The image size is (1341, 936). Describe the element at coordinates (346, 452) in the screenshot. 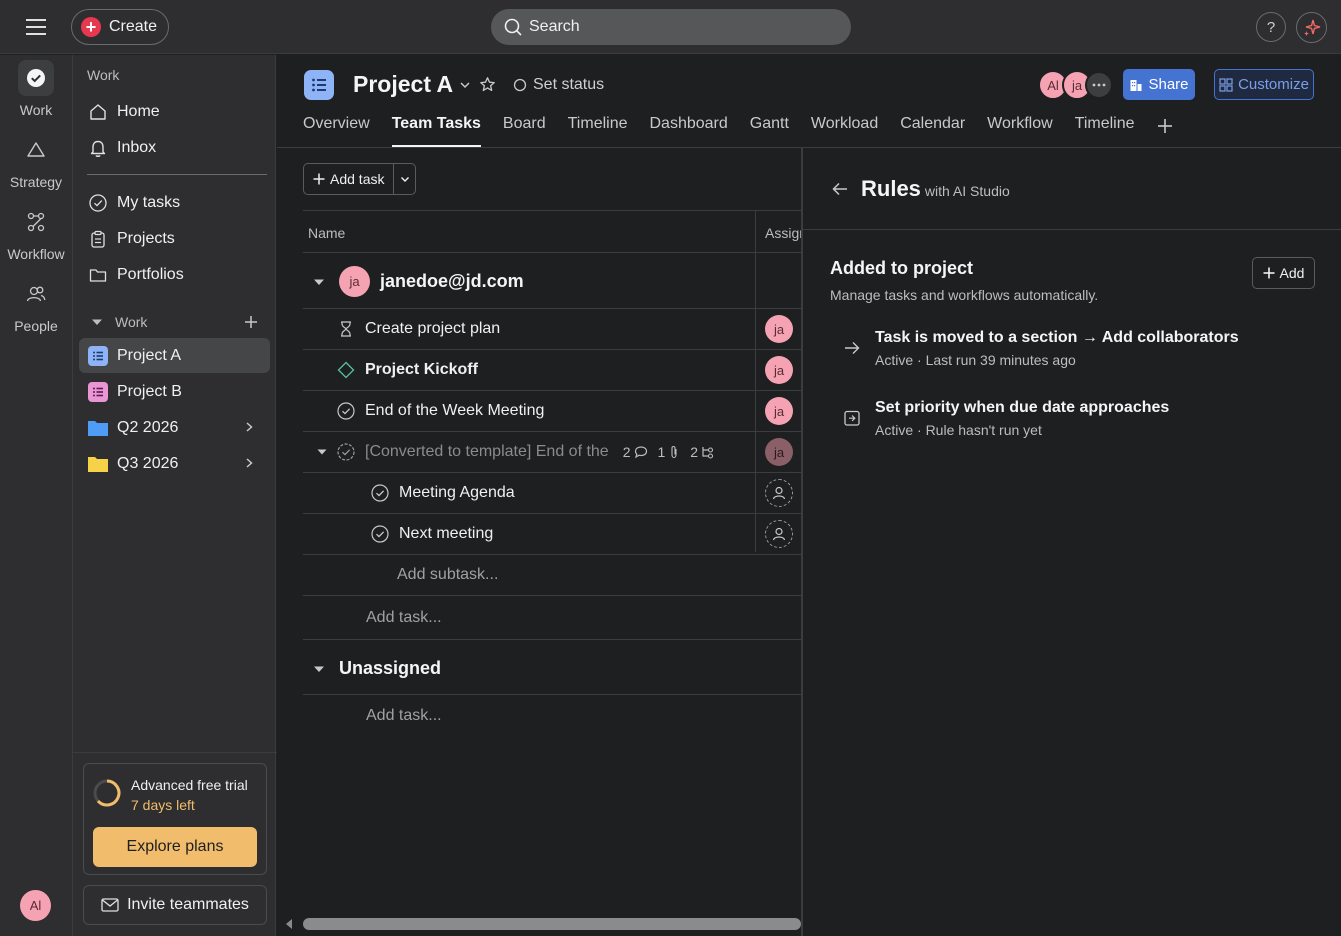

I see `check-circle-dashed-icon` at that location.